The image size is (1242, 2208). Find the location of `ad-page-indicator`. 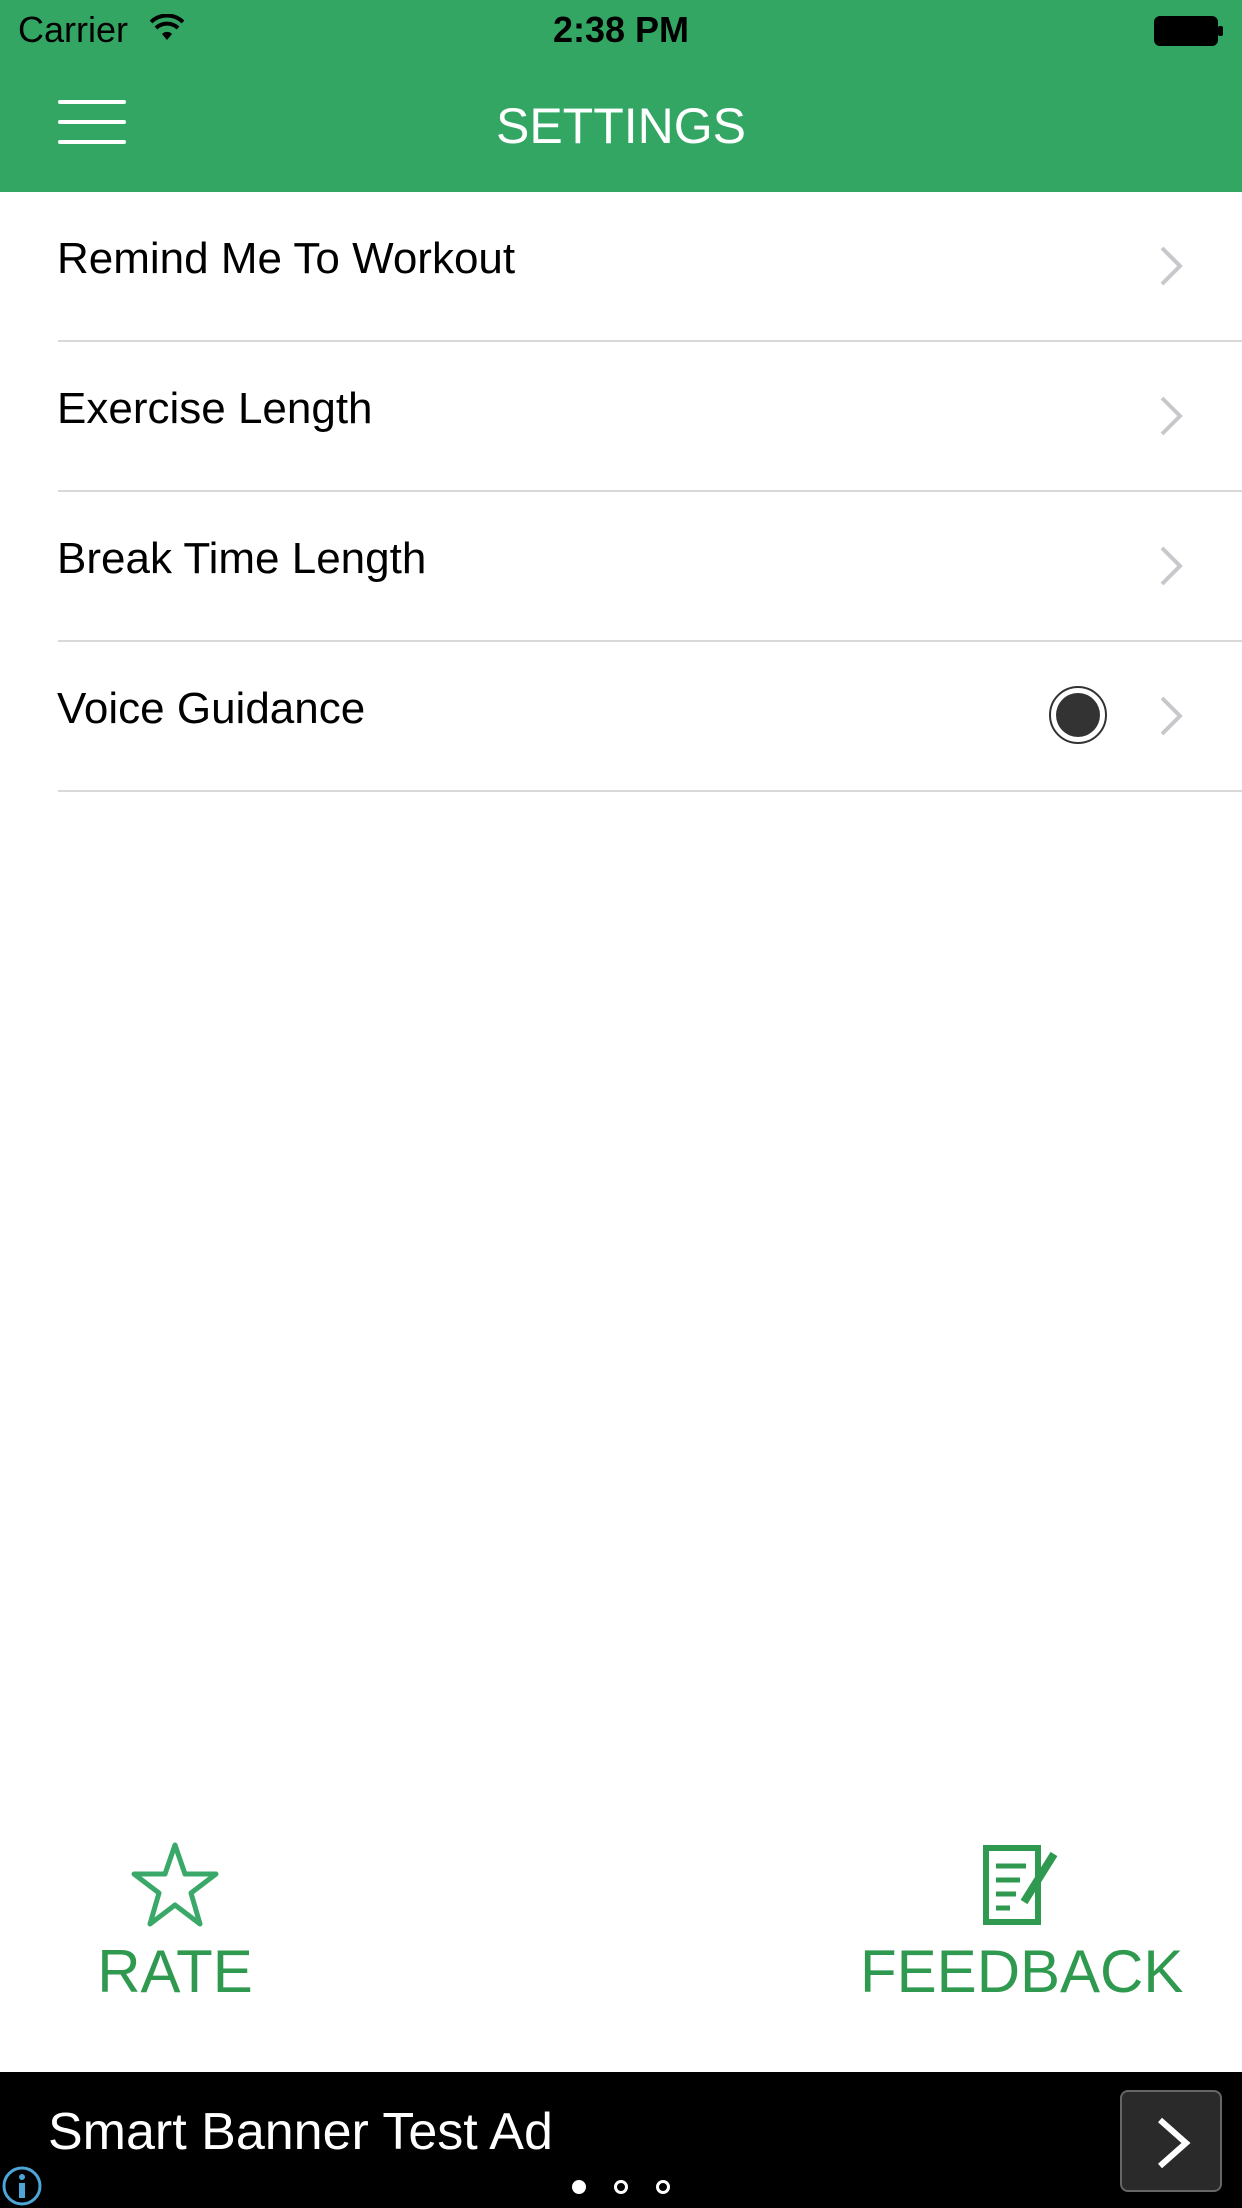

ad-page-indicator is located at coordinates (621, 2187).